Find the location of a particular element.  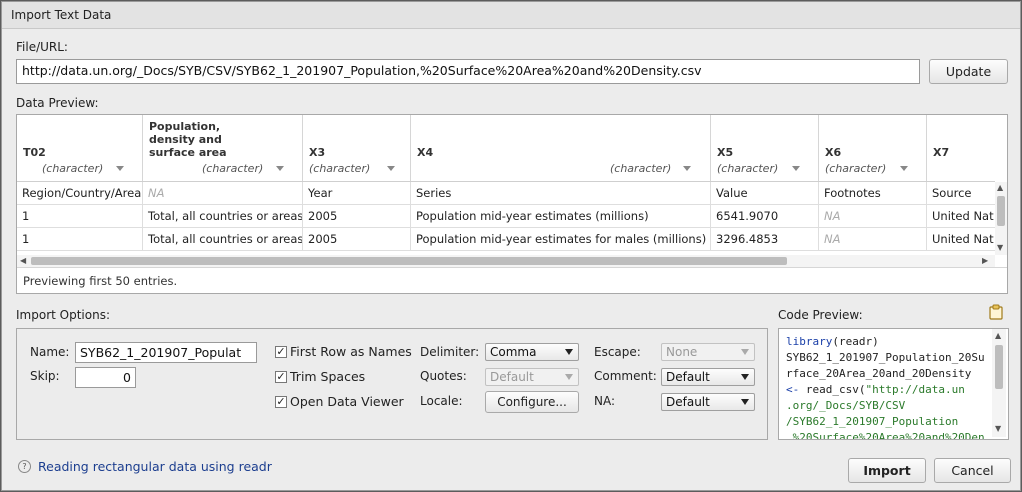

preview-footer-divider is located at coordinates (512, 267).